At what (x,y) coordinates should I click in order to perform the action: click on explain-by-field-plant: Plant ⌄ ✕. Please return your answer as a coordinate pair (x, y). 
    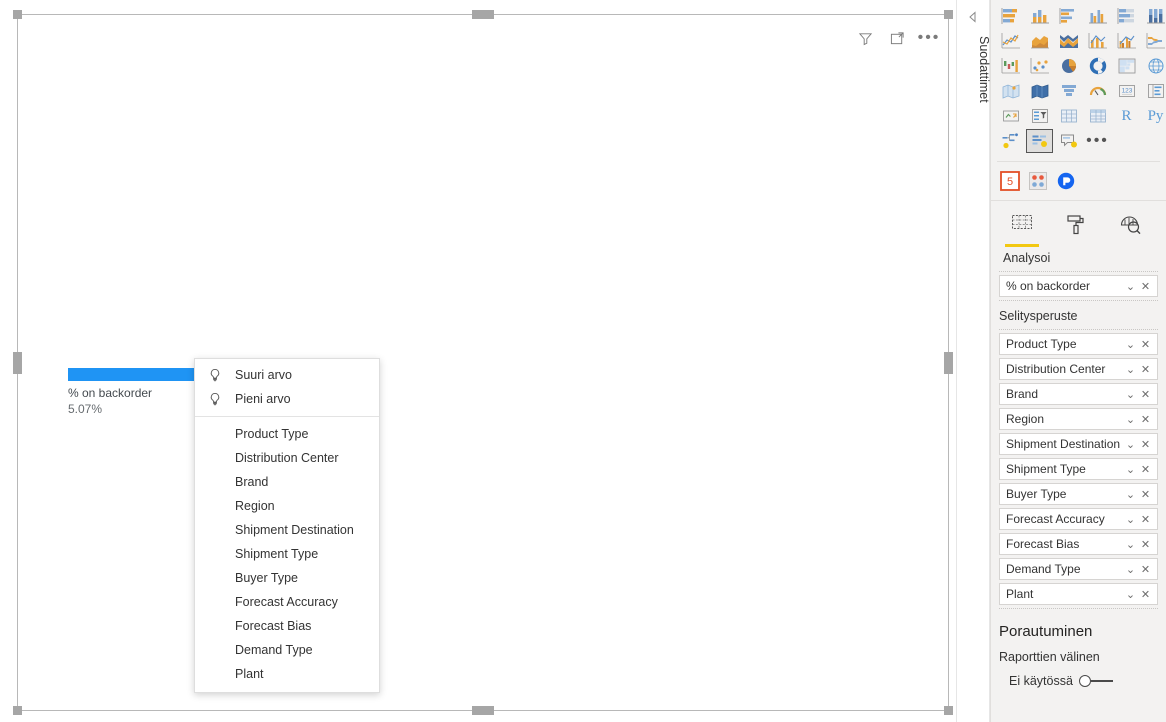
    Looking at the image, I should click on (1078, 594).